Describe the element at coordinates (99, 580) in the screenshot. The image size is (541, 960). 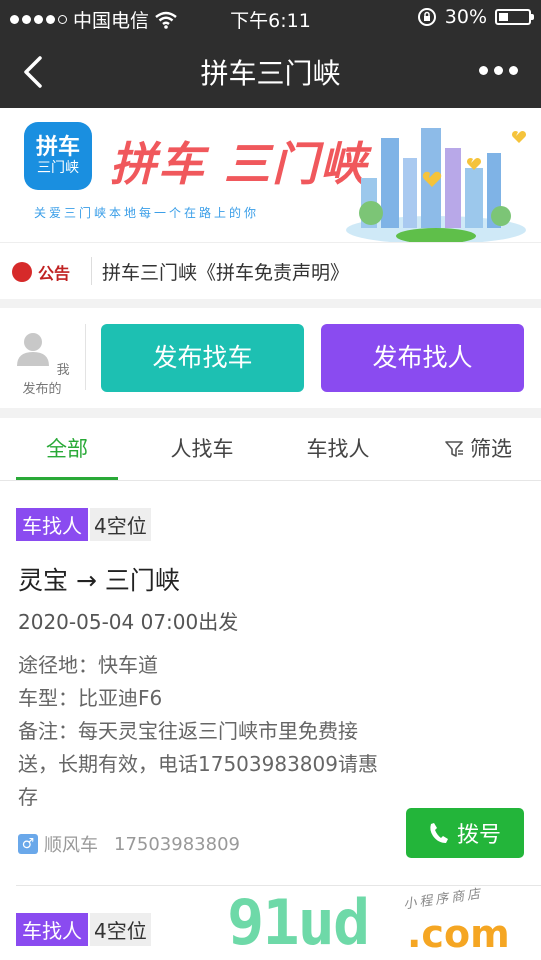
I see `listing-route: 灵宝 → 三门峡` at that location.